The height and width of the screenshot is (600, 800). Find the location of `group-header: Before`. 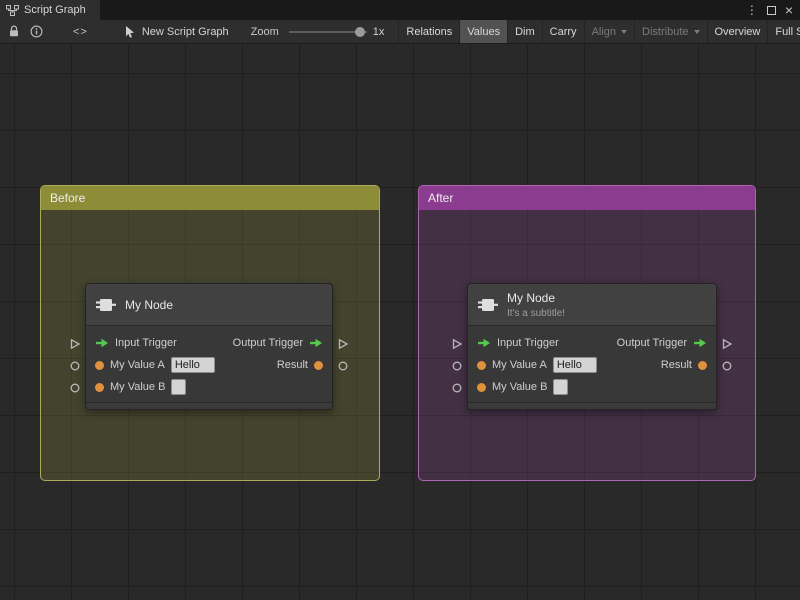

group-header: Before is located at coordinates (210, 198).